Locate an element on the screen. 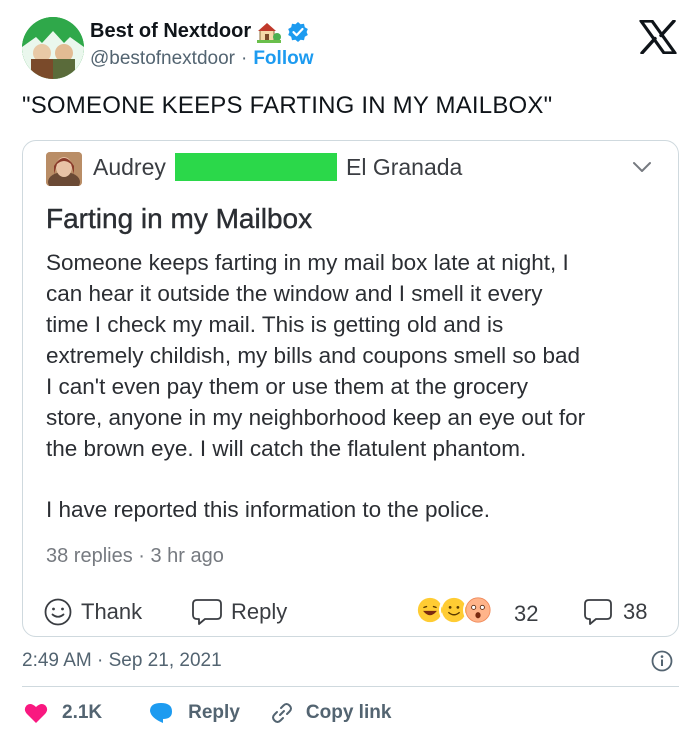 The height and width of the screenshot is (739, 700). like-button: 2.1K is located at coordinates (63, 713).